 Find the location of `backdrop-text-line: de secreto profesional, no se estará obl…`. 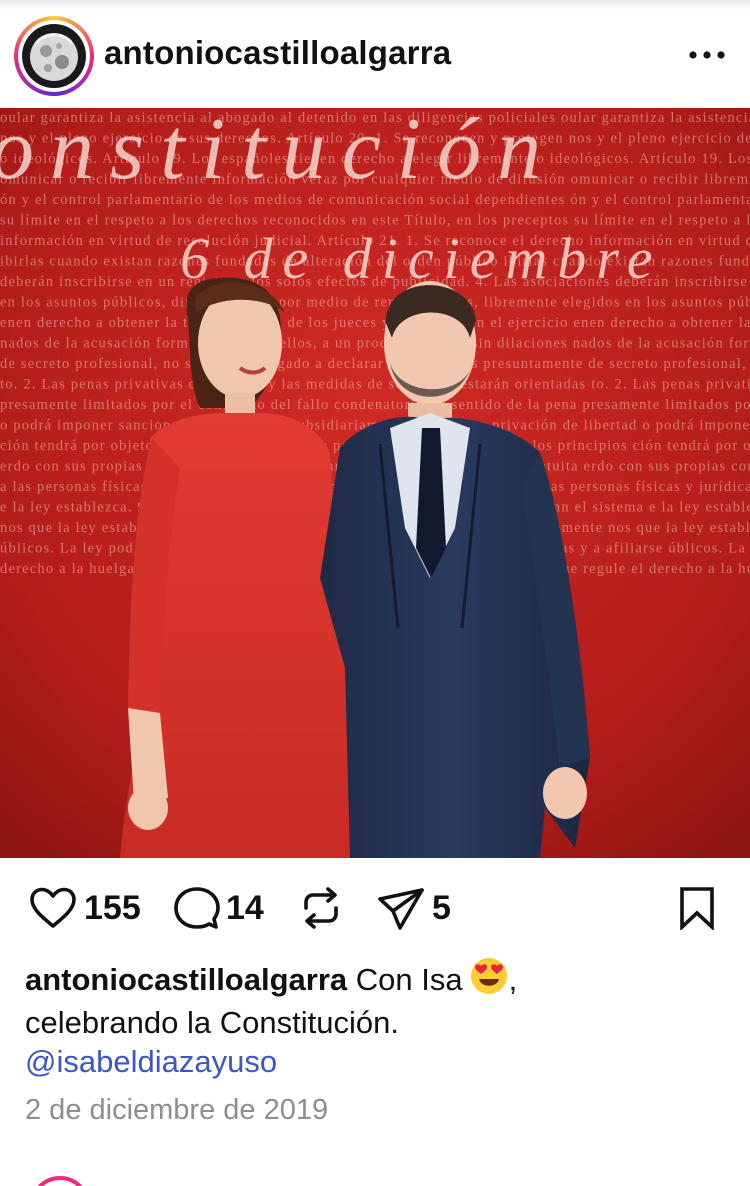

backdrop-text-line: de secreto profesional, no se estará obl… is located at coordinates (375, 364).